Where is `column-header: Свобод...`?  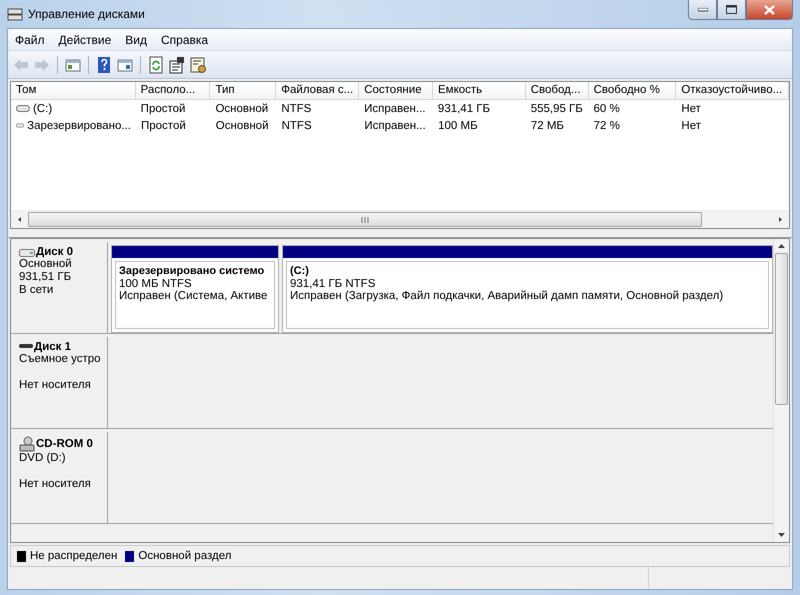
column-header: Свобод... is located at coordinates (557, 91).